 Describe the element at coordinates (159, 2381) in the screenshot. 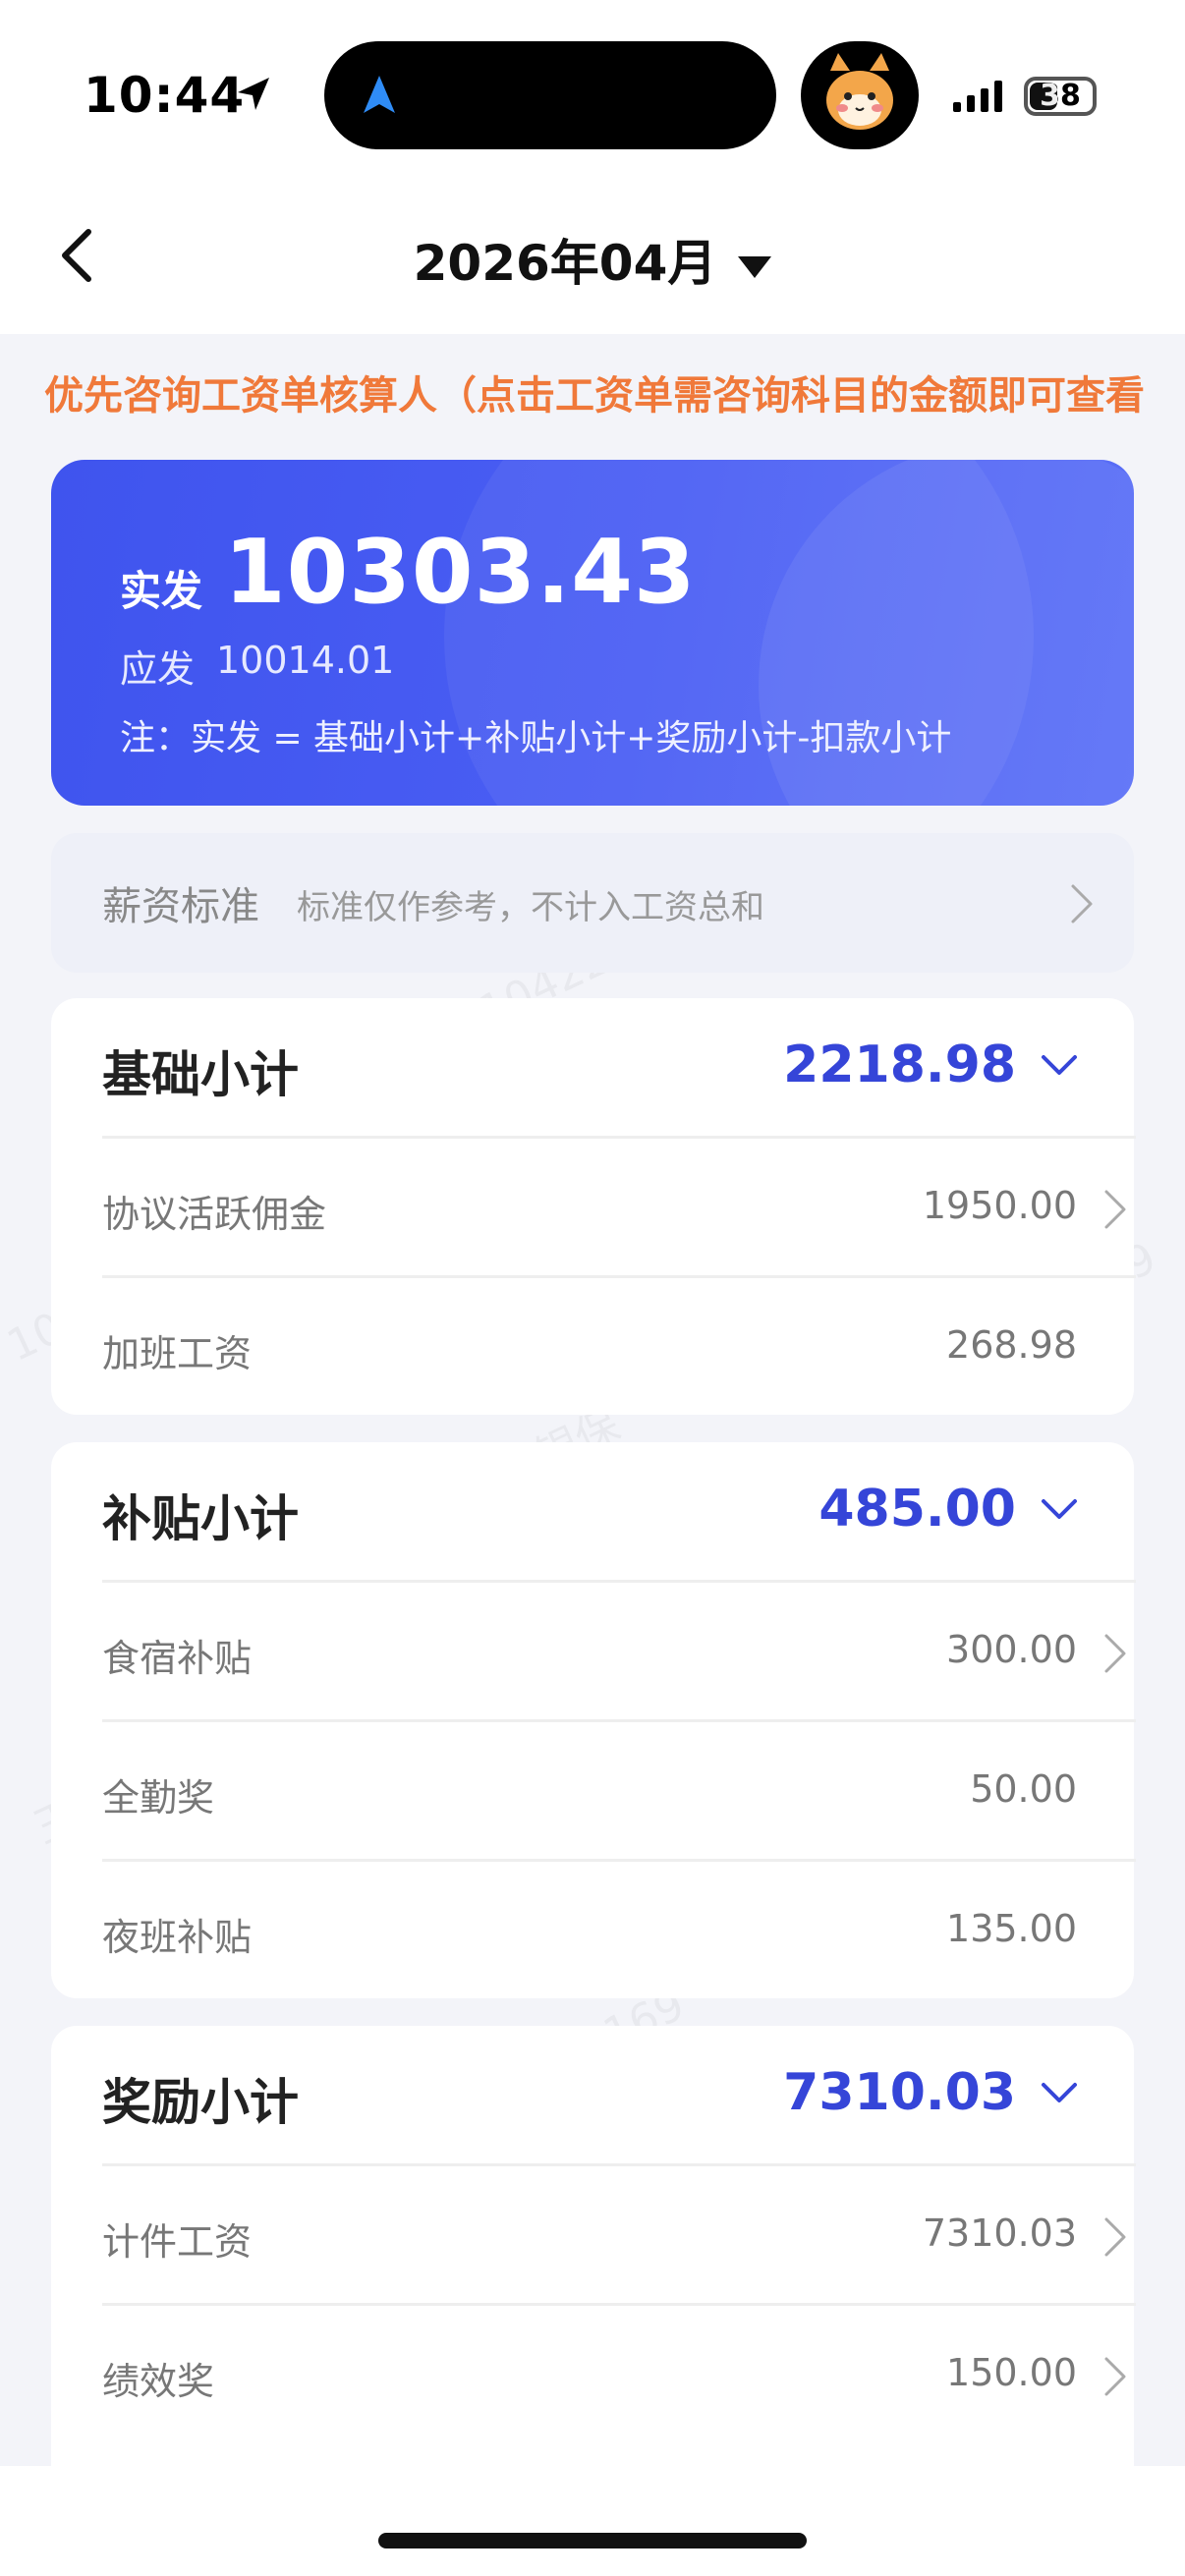

I see `item-label: 绩效奖` at that location.